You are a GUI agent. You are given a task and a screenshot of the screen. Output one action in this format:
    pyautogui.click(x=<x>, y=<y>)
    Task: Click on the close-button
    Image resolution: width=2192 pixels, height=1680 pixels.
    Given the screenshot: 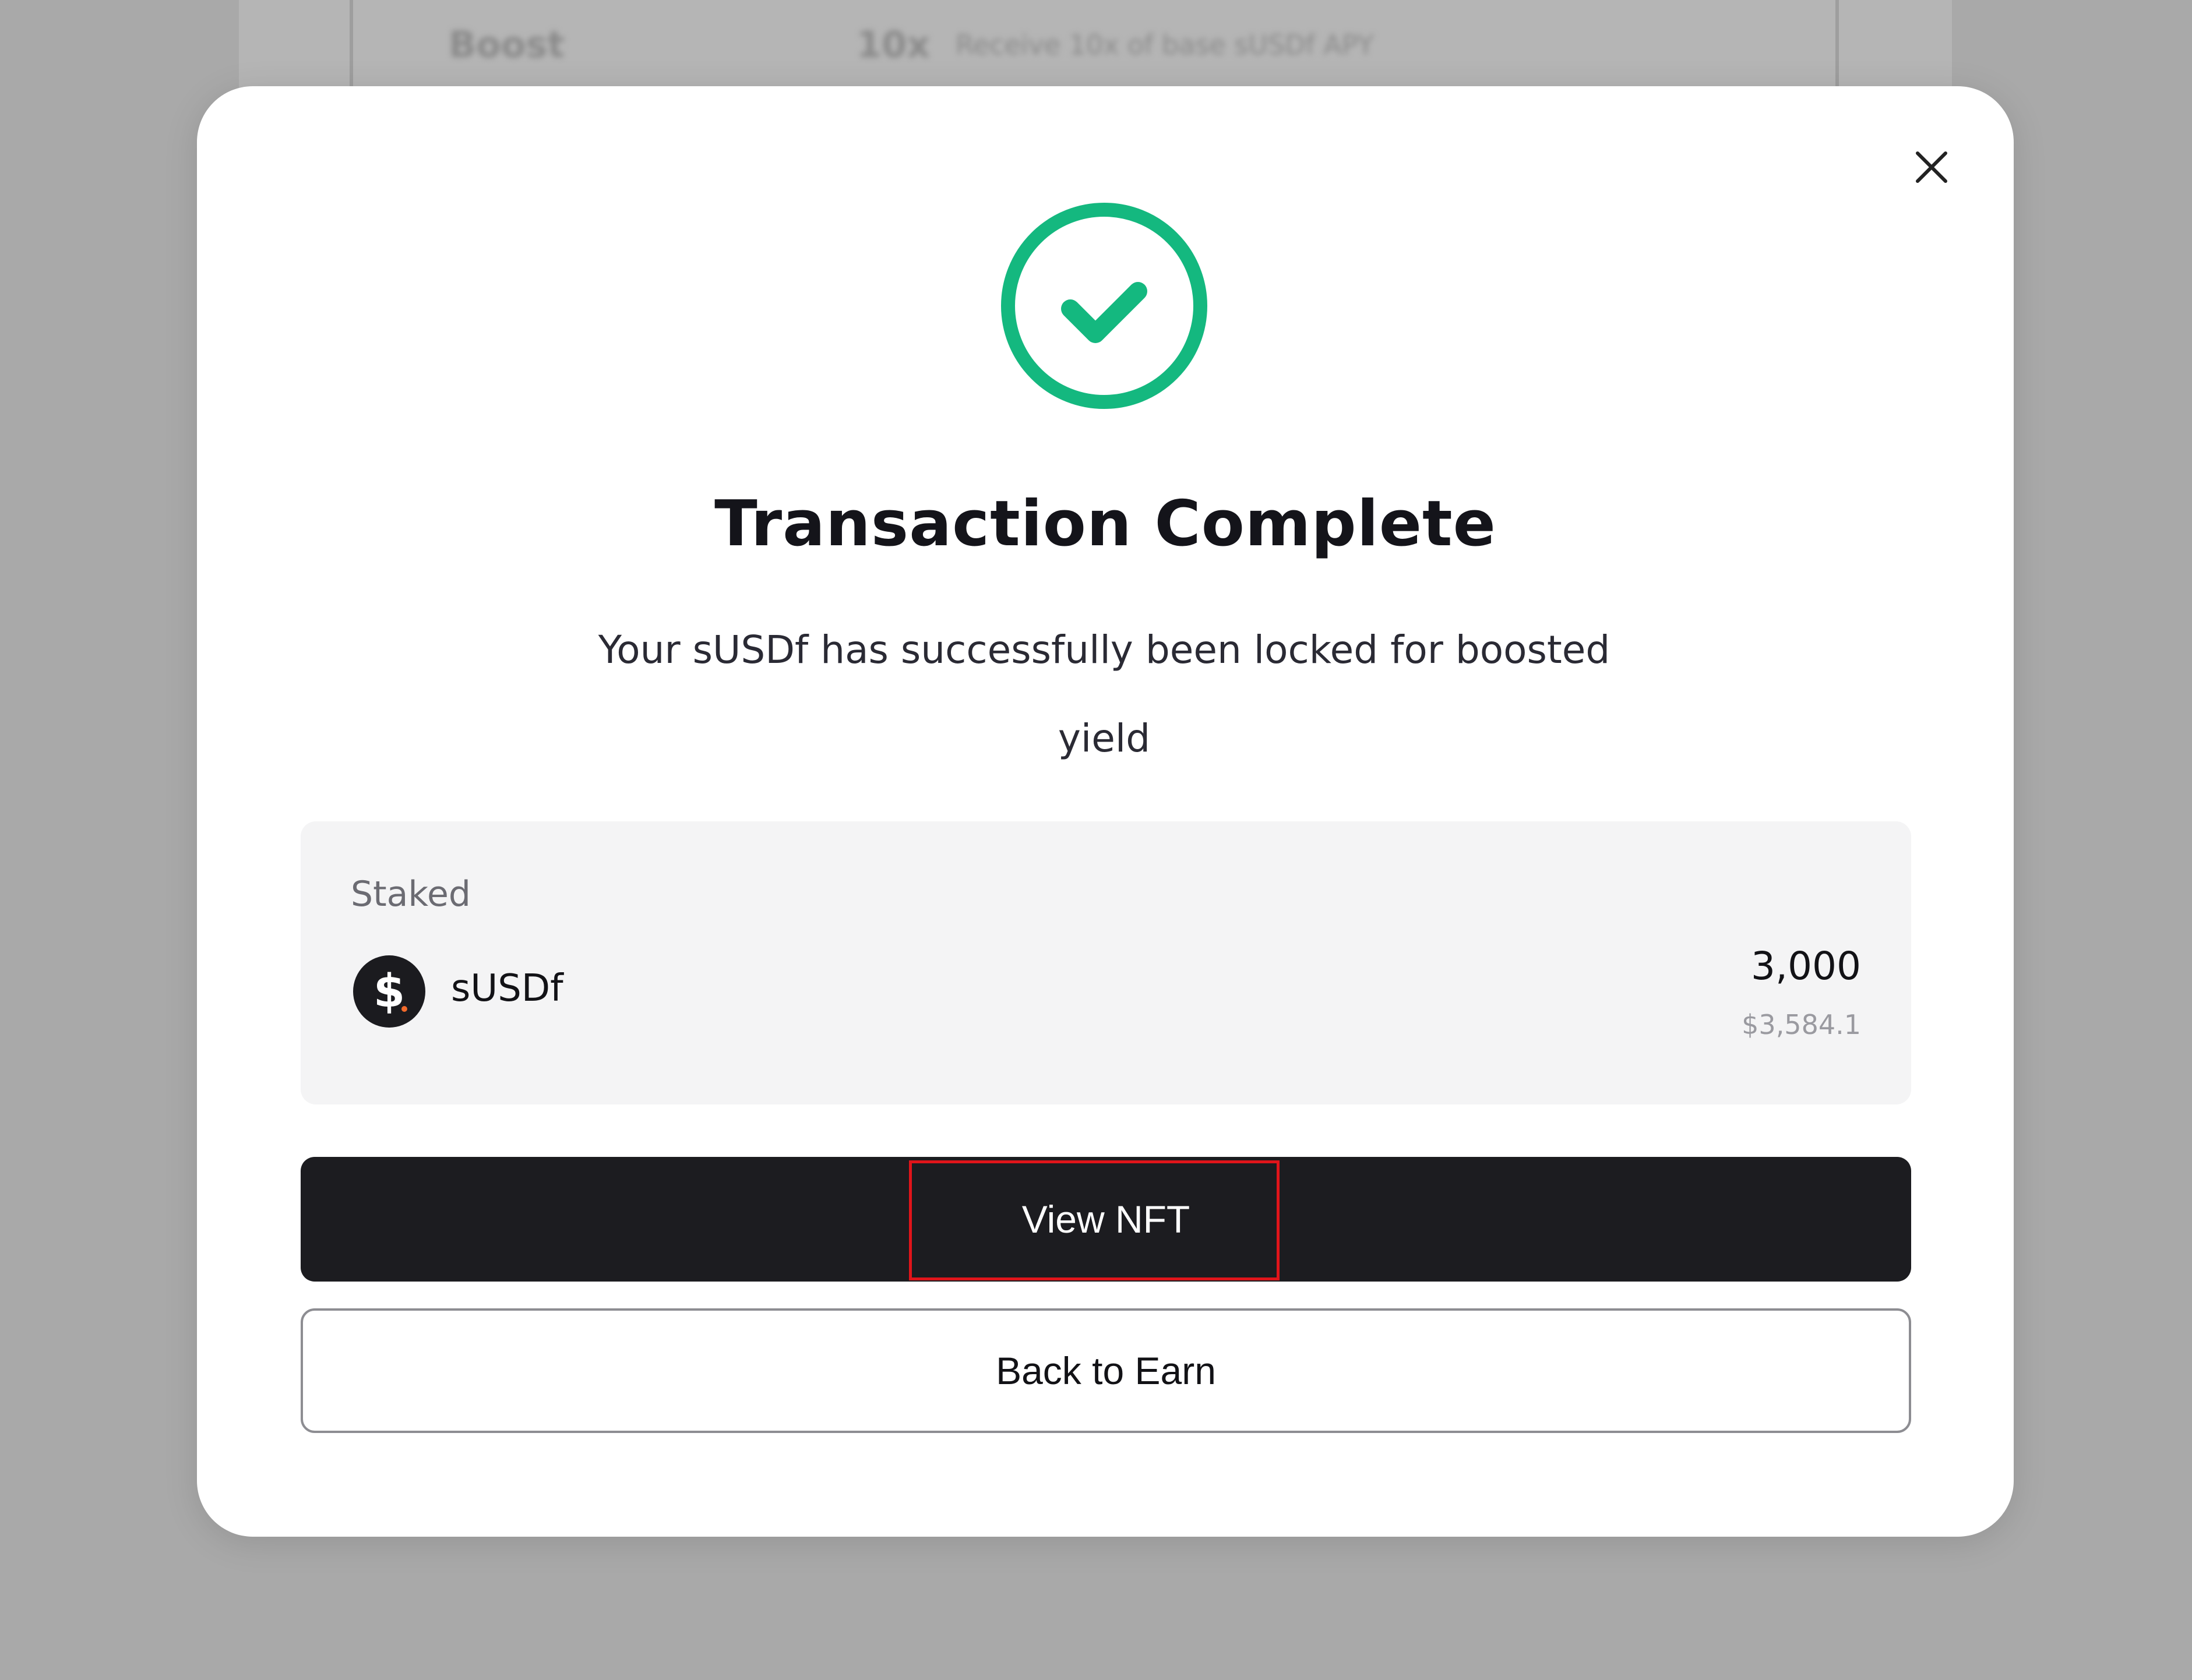 What is the action you would take?
    pyautogui.click(x=1932, y=167)
    